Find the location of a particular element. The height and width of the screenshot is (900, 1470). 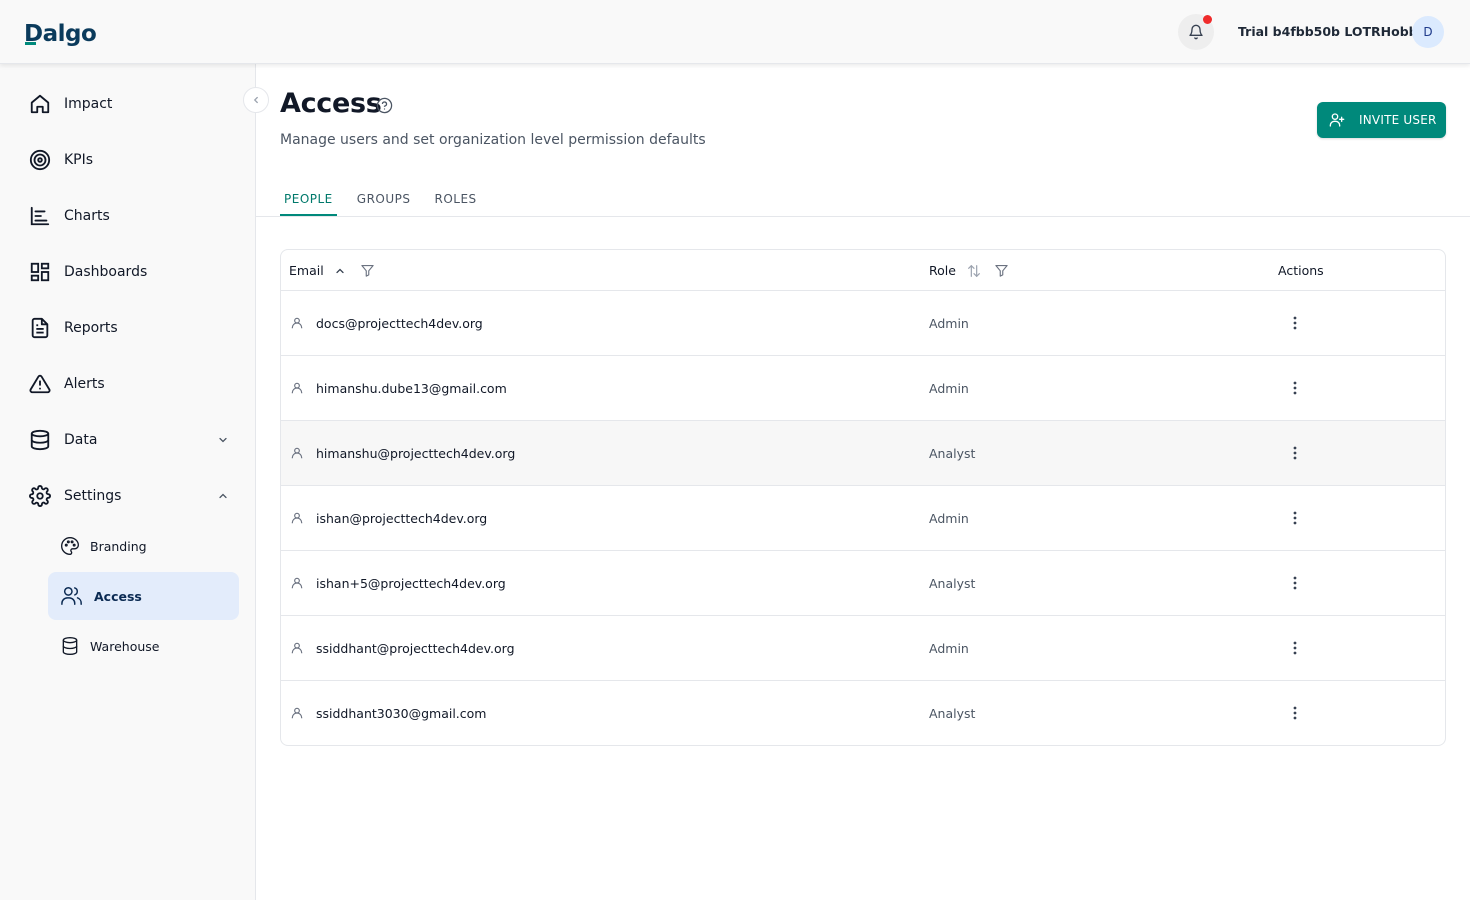

top-header: Dalgo Trial b4fbb50b LOTRHobbit D is located at coordinates (735, 32).